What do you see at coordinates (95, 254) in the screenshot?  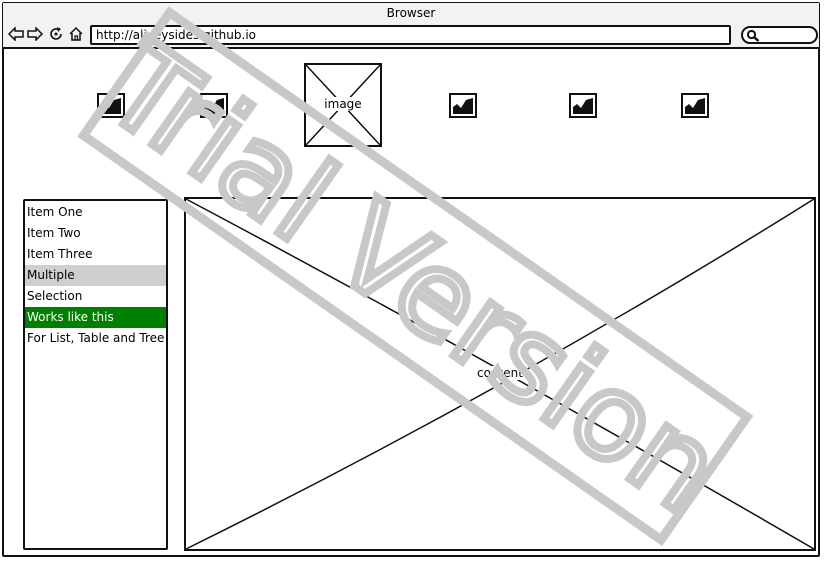 I see `list-item: Item Three` at bounding box center [95, 254].